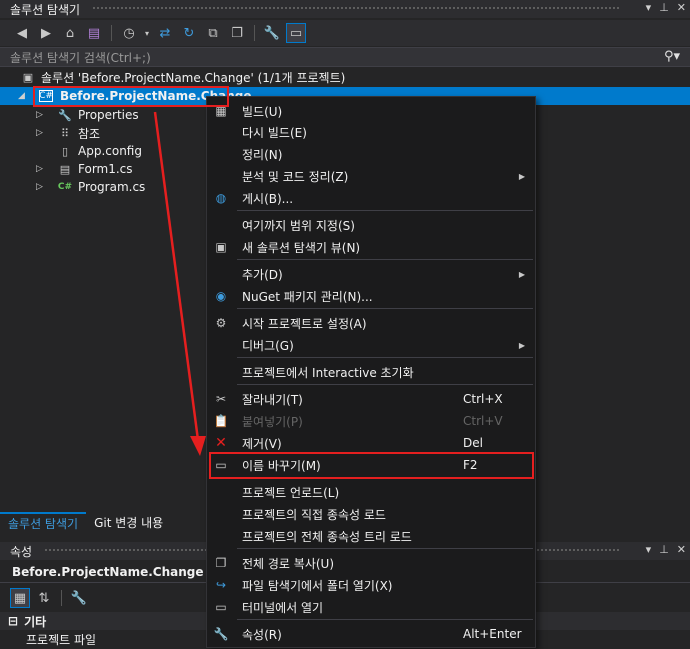 The height and width of the screenshot is (649, 690). Describe the element at coordinates (221, 585) in the screenshot. I see `open-folder-arrow-icon: ↪` at that location.